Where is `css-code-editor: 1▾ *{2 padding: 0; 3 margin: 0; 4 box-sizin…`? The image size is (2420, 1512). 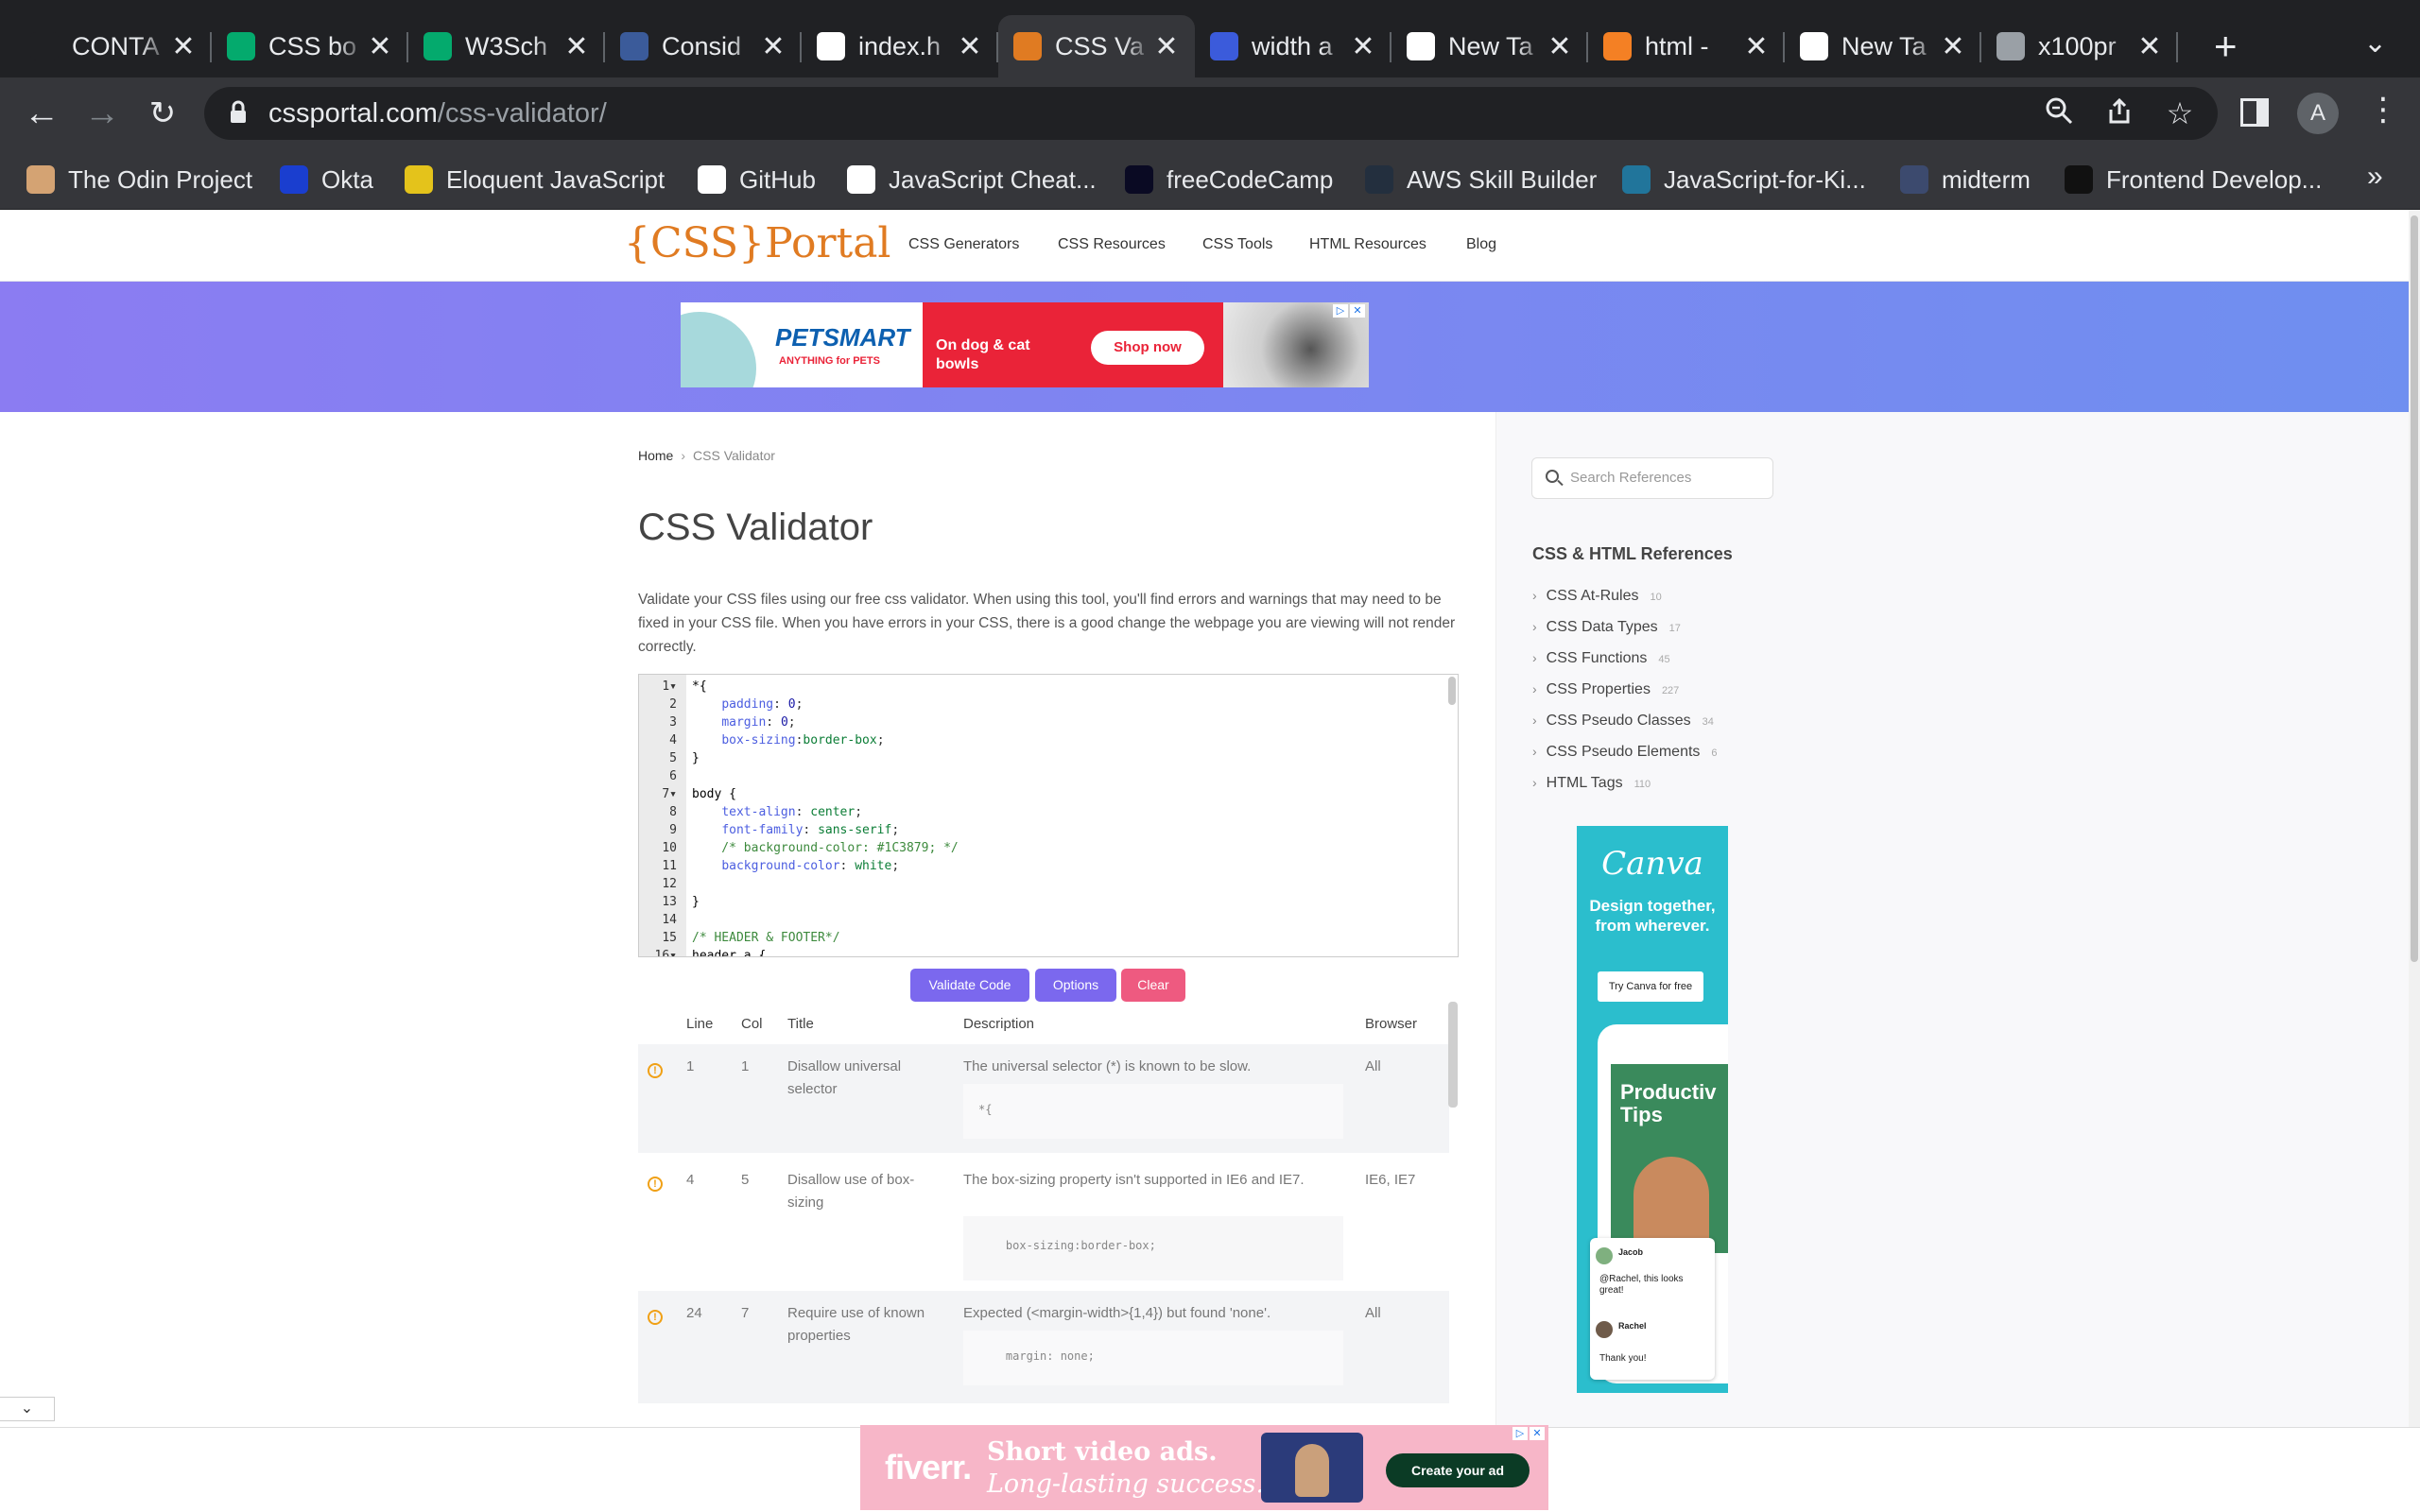
css-code-editor: 1▾ *{2 padding: 0; 3 margin: 0; 4 box-sizin… is located at coordinates (1048, 815).